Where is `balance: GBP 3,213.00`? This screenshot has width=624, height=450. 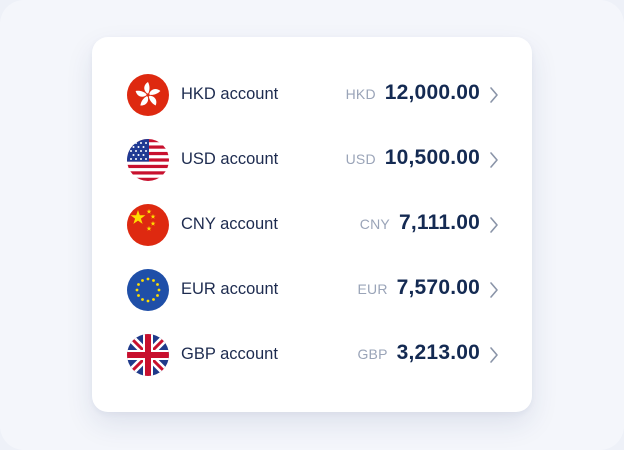 balance: GBP 3,213.00 is located at coordinates (418, 355).